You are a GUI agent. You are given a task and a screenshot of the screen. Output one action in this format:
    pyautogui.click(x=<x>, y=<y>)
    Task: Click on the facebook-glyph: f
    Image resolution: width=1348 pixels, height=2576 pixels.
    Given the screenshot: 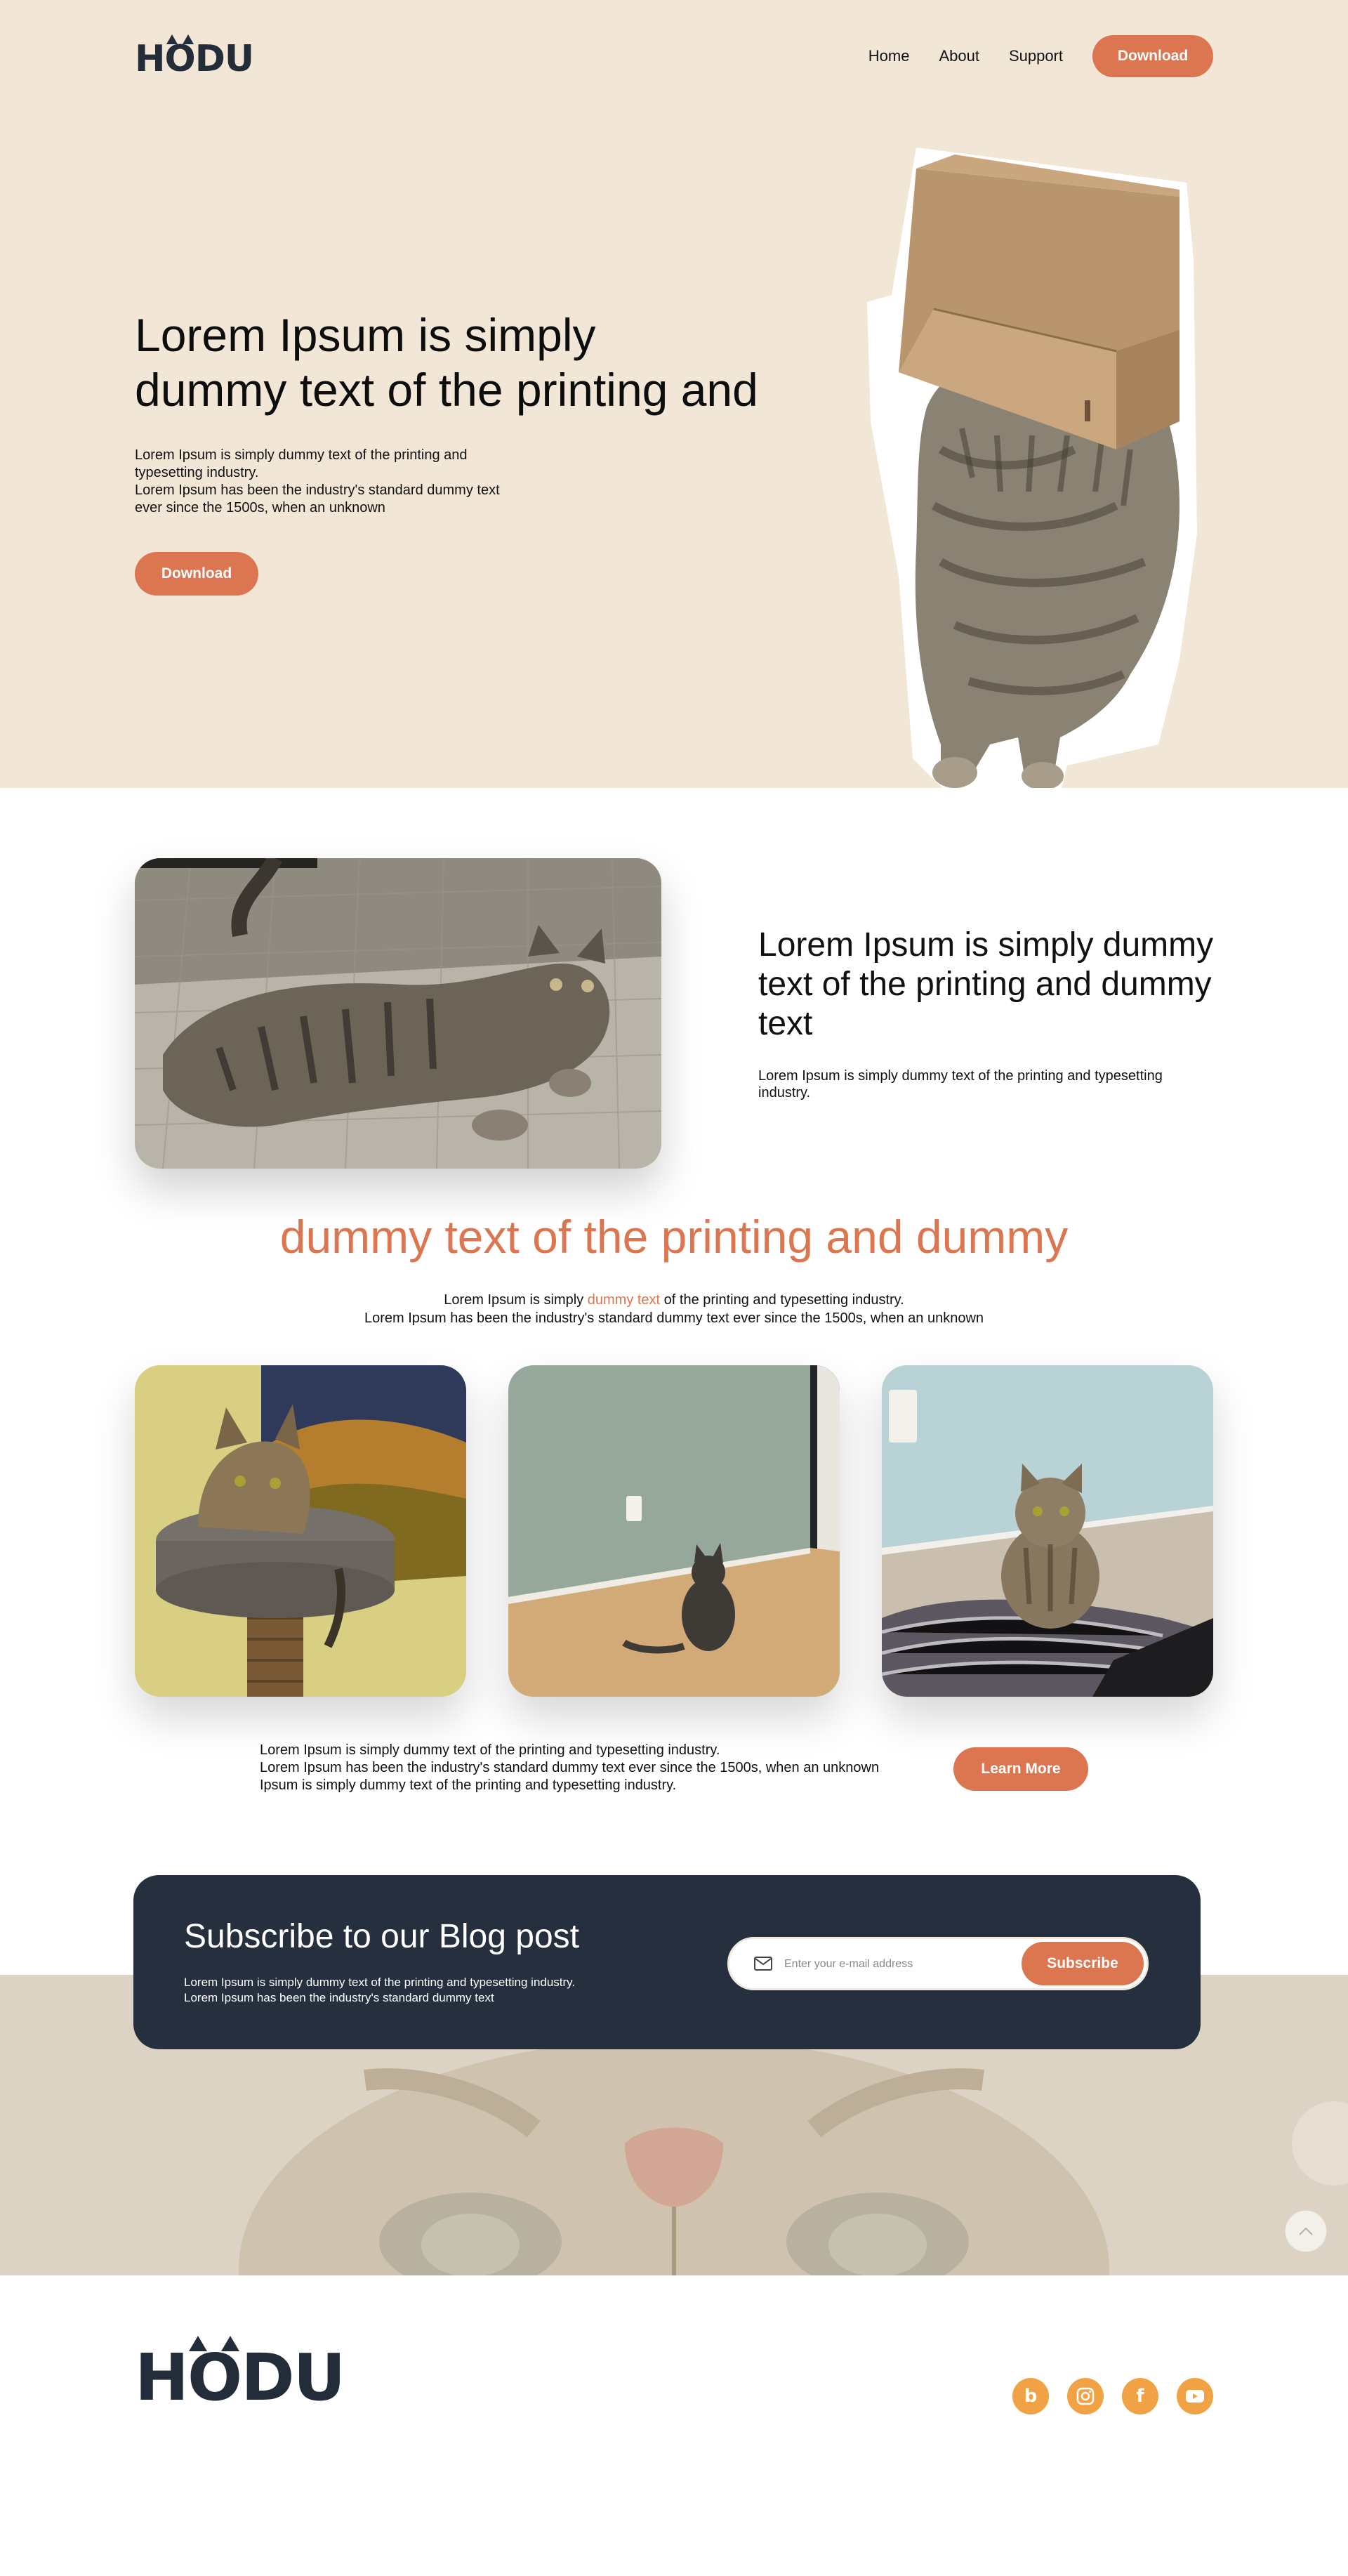 What is the action you would take?
    pyautogui.click(x=1140, y=2396)
    